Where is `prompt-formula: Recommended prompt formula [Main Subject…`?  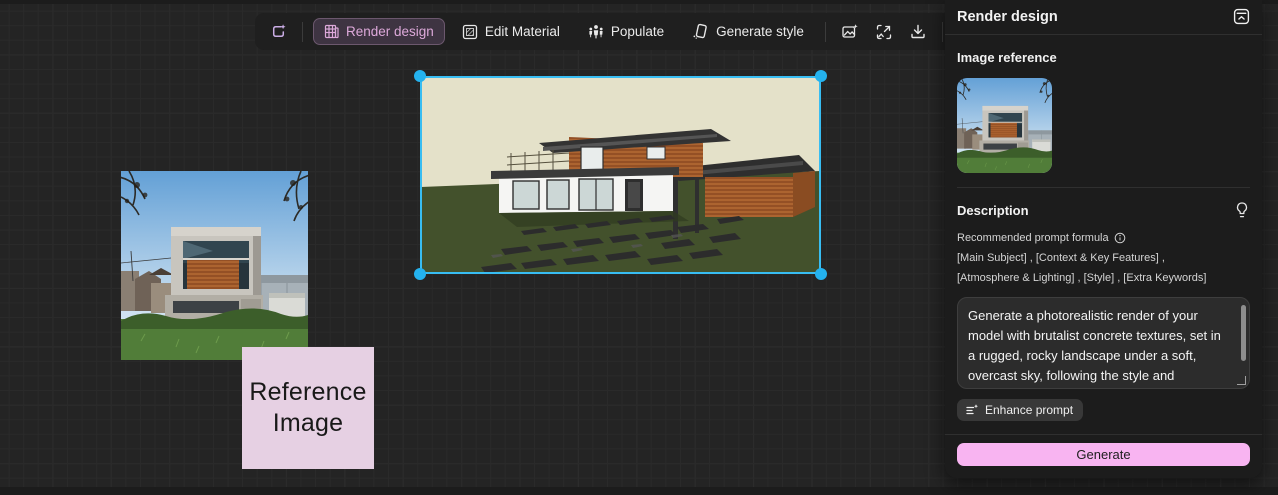 prompt-formula: Recommended prompt formula [Main Subject… is located at coordinates (1103, 258).